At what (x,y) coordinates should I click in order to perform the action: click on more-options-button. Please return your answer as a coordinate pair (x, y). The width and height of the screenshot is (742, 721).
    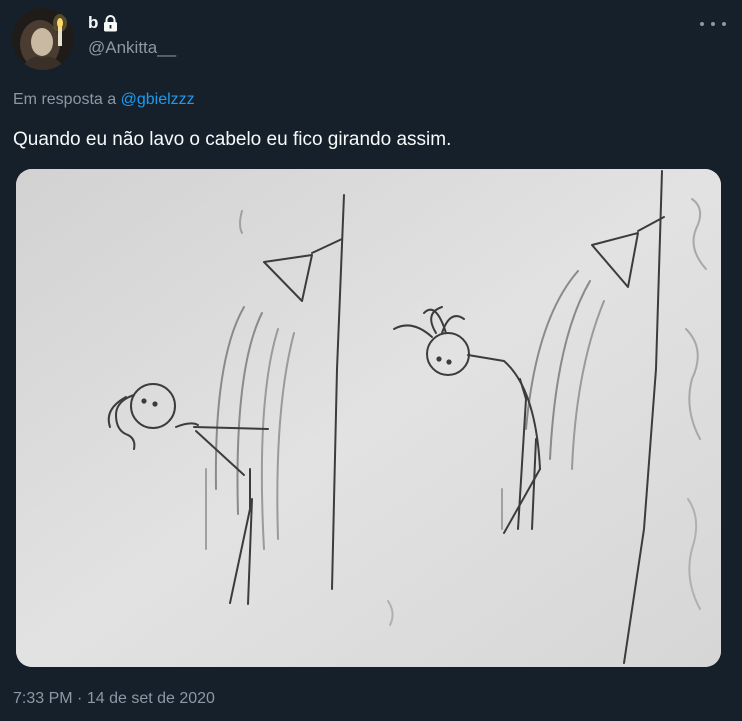
    Looking at the image, I should click on (713, 24).